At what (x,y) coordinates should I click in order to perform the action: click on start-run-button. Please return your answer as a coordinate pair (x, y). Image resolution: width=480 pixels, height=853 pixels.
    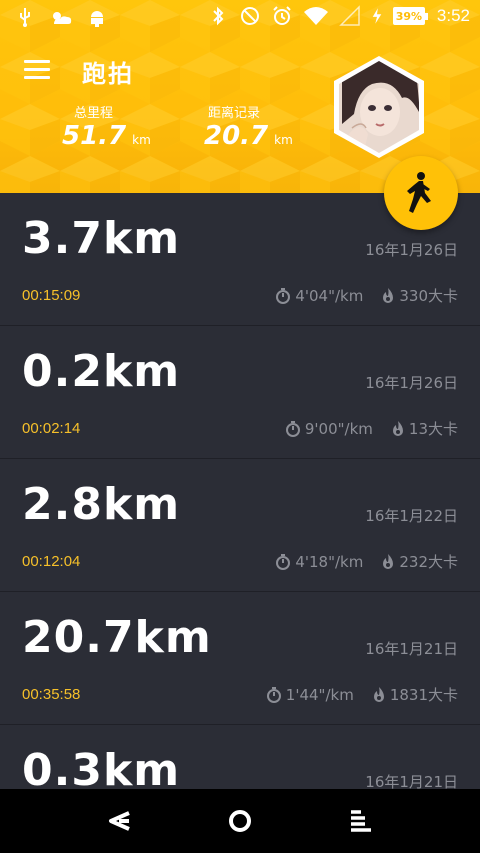
    Looking at the image, I should click on (421, 193).